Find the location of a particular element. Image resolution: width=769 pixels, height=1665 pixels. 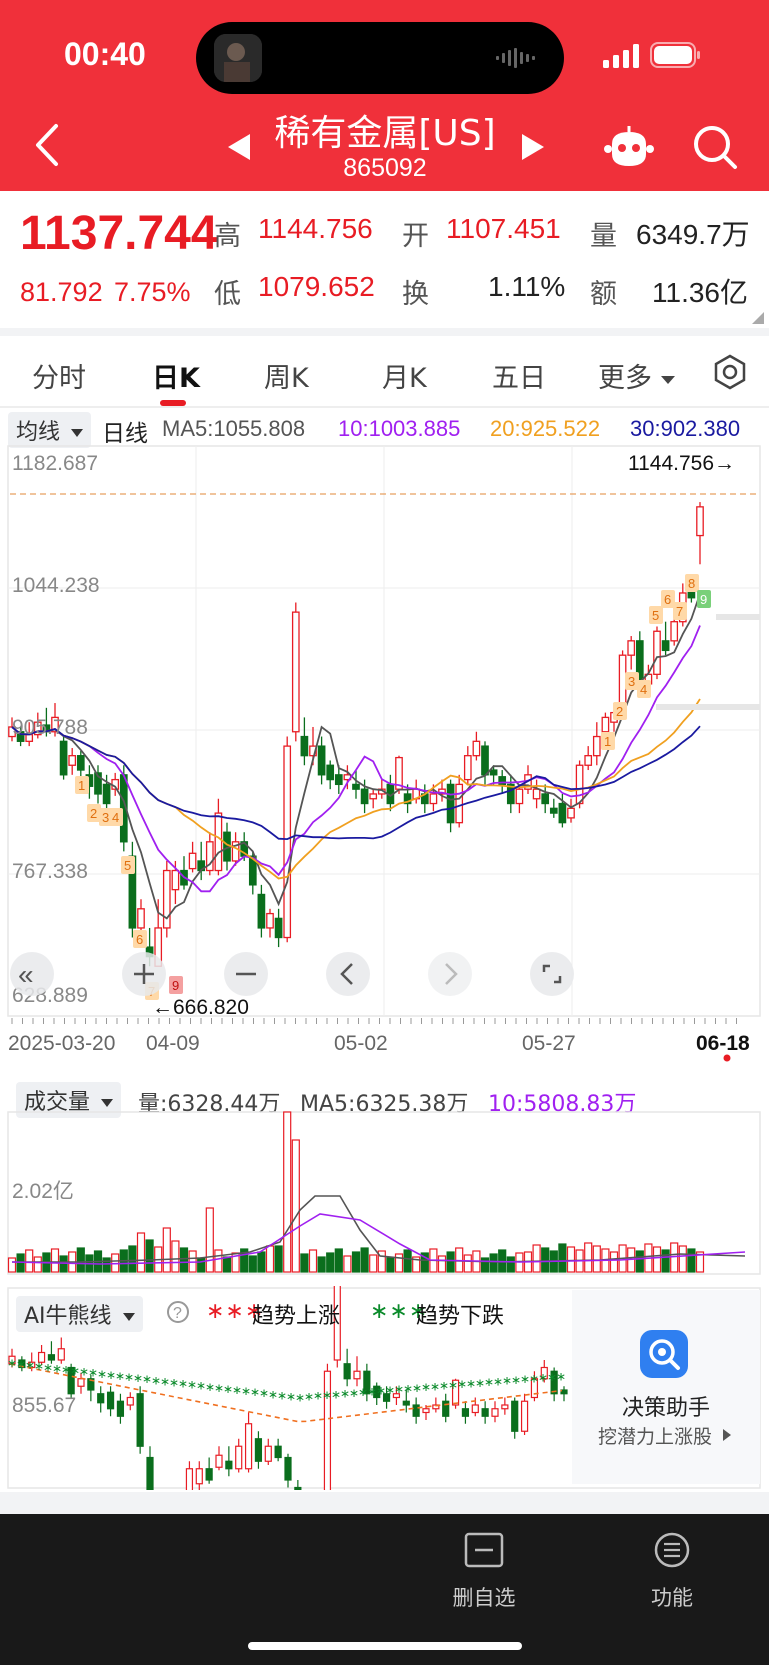

open-value: 1107.451 is located at coordinates (503, 228).